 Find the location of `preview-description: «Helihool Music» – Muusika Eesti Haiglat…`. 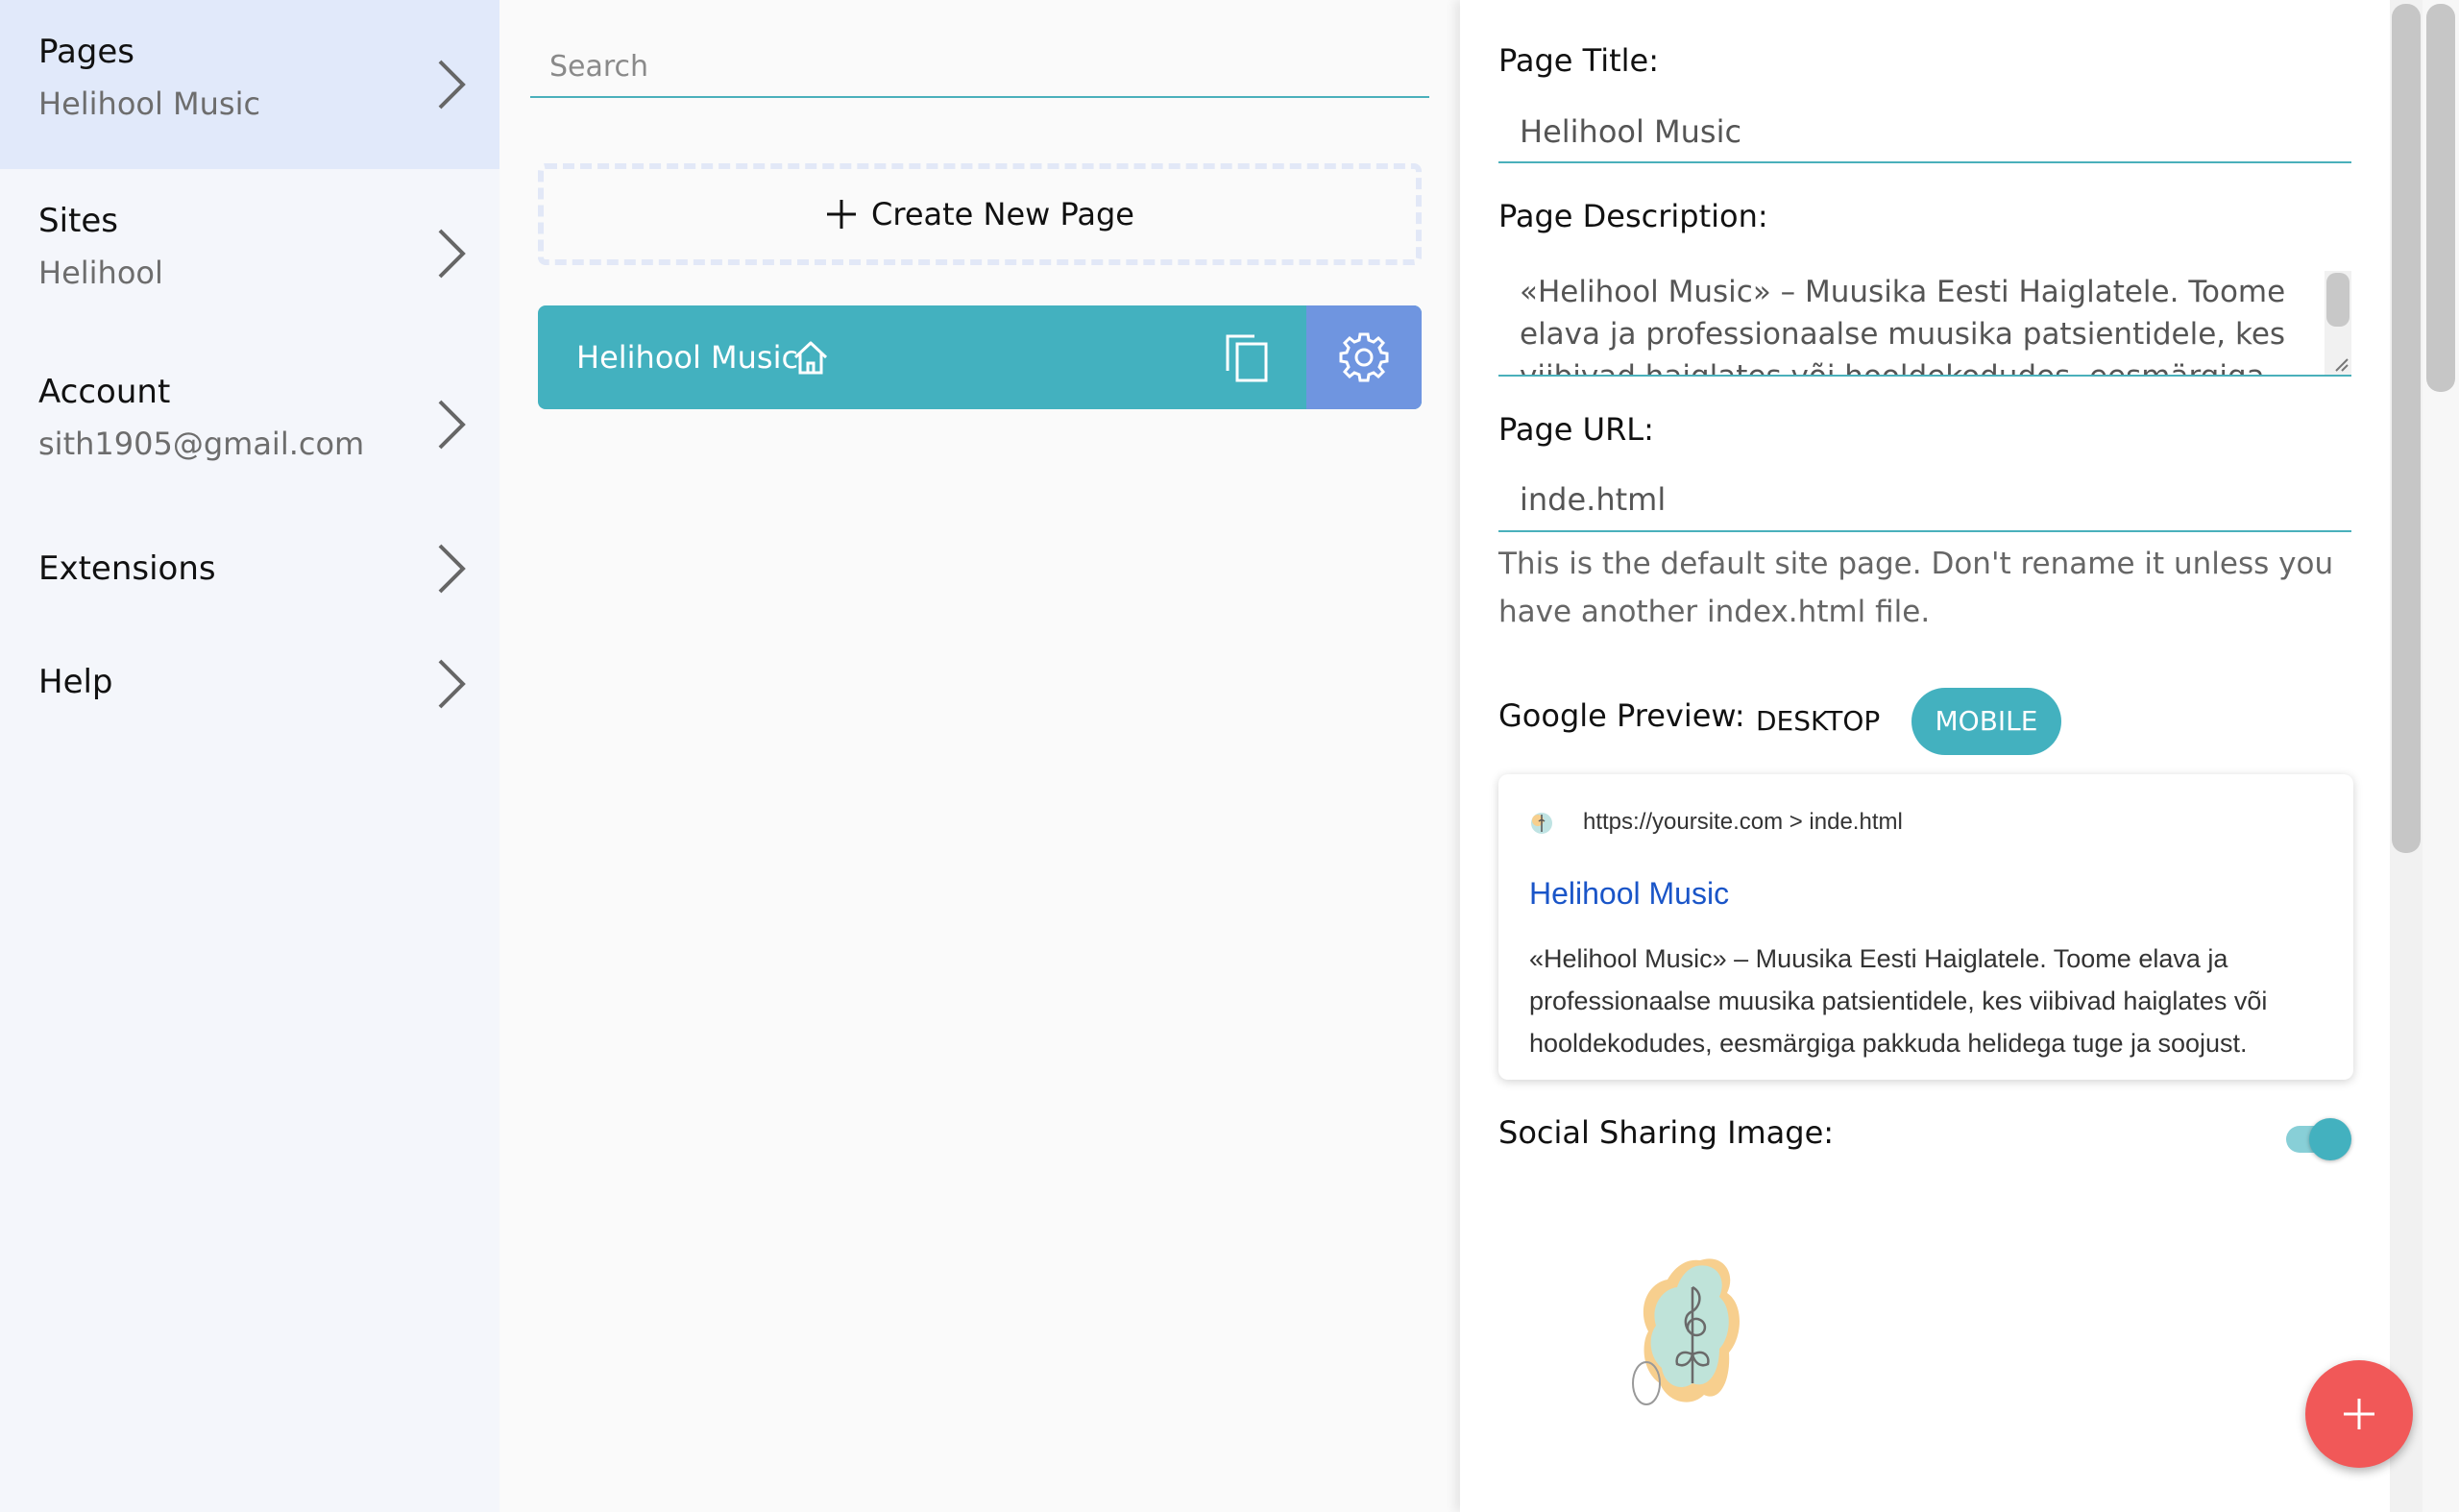

preview-description: «Helihool Music» – Muusika Eesti Haiglat… is located at coordinates (1898, 1001).